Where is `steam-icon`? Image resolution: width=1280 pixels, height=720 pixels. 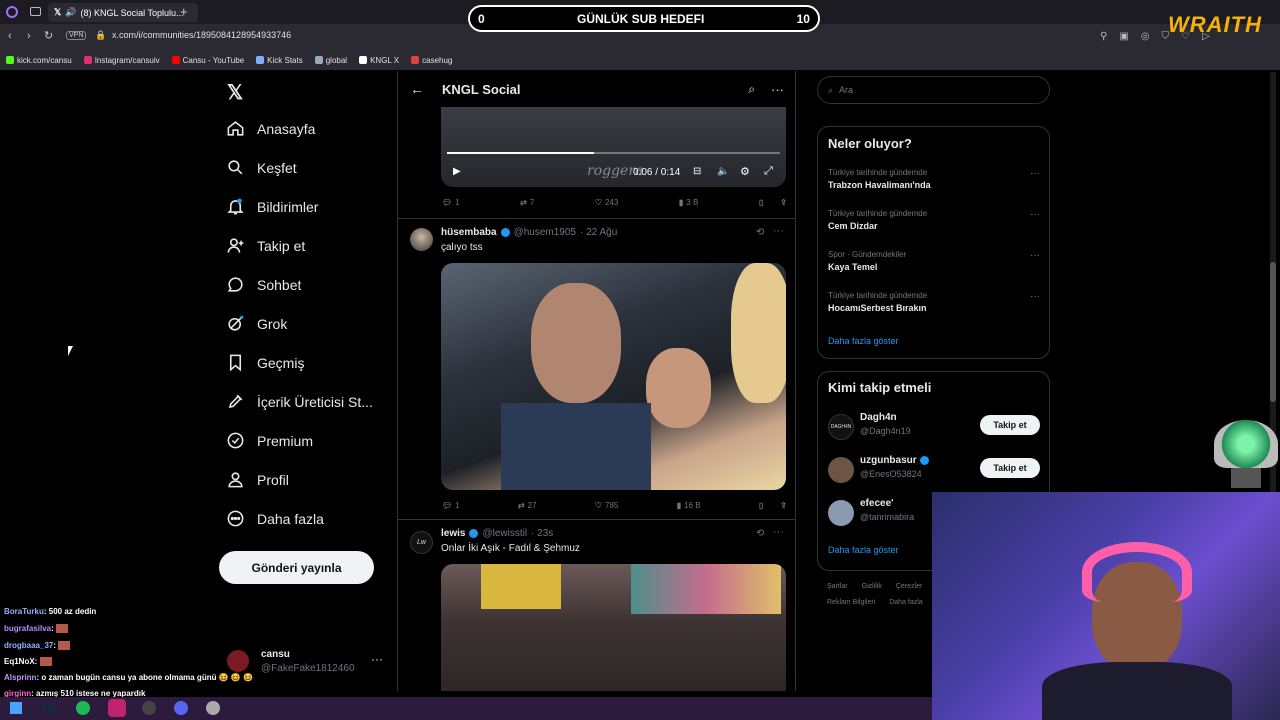 steam-icon is located at coordinates (49, 708).